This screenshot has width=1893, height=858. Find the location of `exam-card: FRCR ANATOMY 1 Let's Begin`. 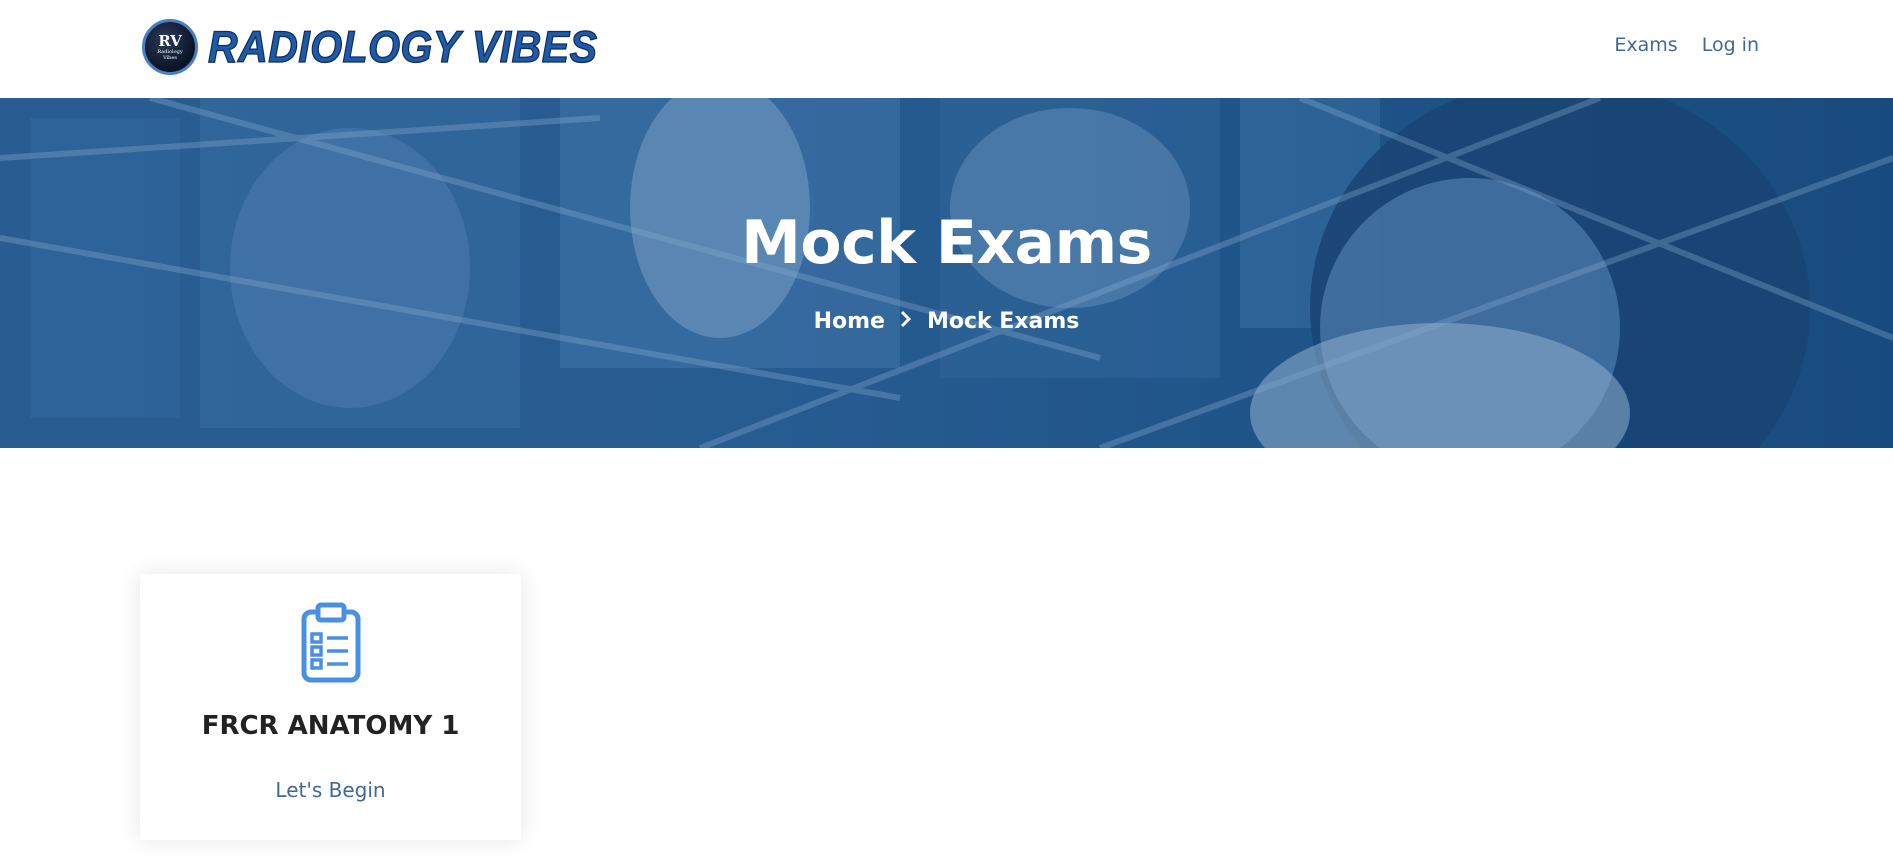

exam-card: FRCR ANATOMY 1 Let's Begin is located at coordinates (330, 707).